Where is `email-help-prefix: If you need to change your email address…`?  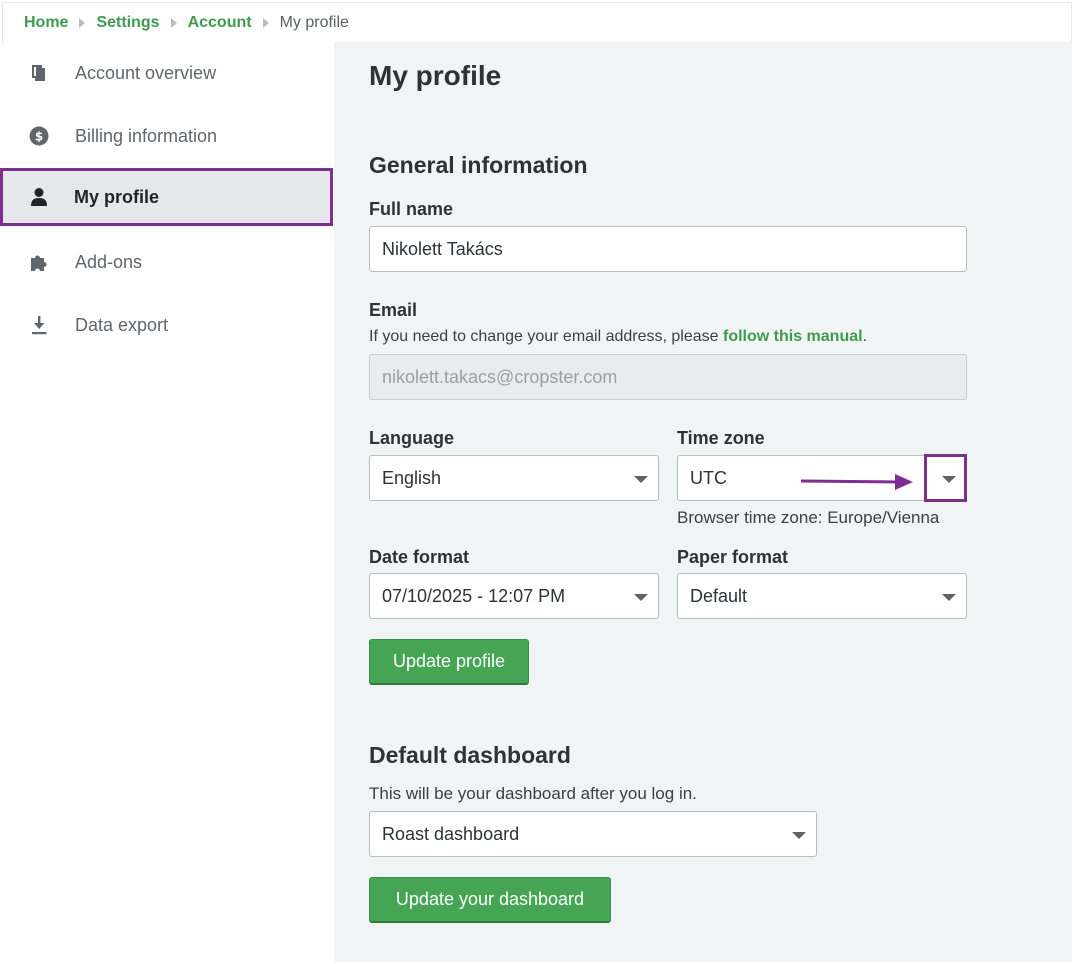 email-help-prefix: If you need to change your email address… is located at coordinates (546, 336).